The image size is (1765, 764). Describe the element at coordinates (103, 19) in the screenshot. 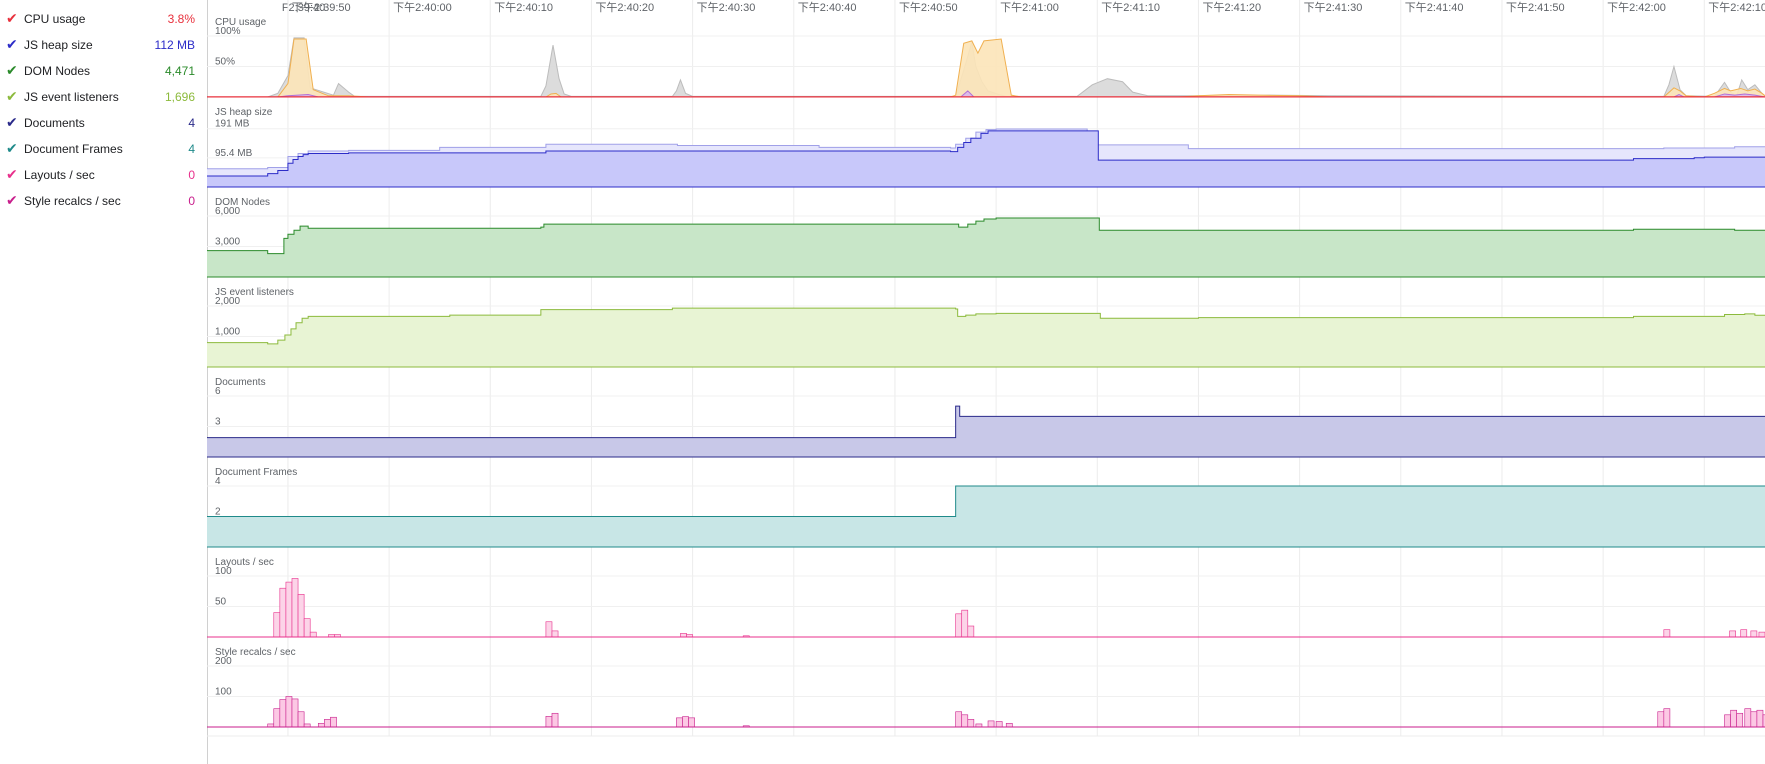

I see `metric-row-cpu: ✔ CPU usage 3.8%` at that location.